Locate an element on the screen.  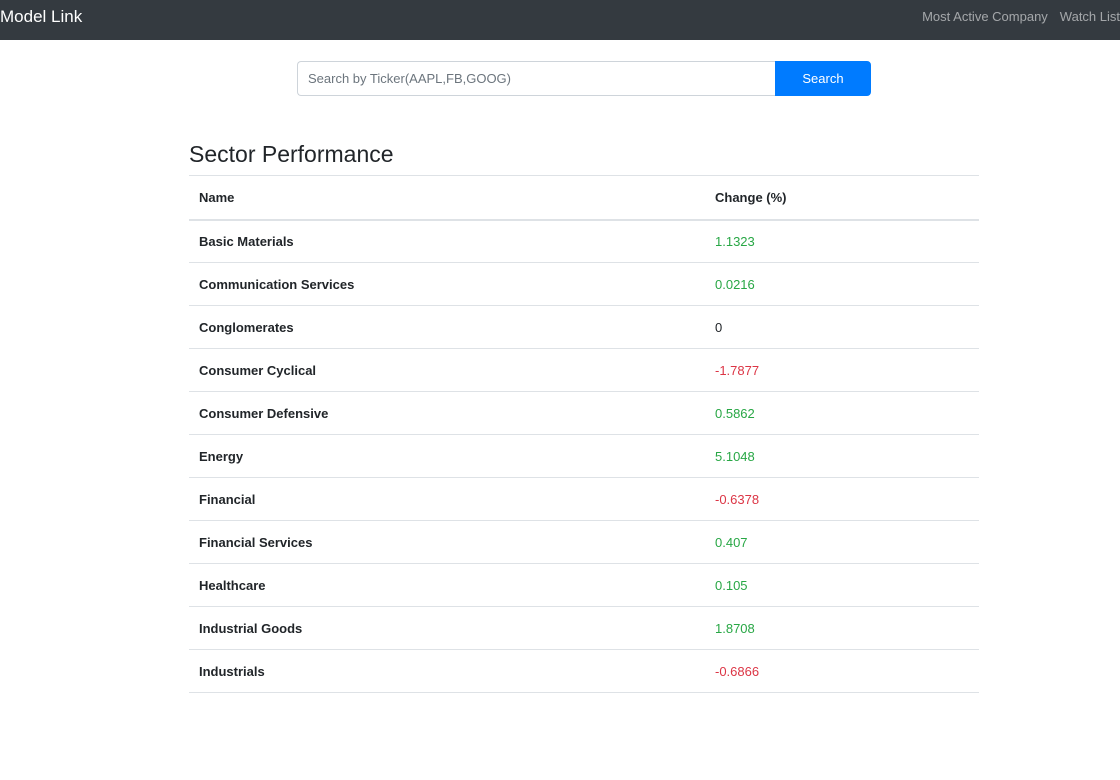
table-row: Industrial Goods 1.8708 is located at coordinates (584, 628).